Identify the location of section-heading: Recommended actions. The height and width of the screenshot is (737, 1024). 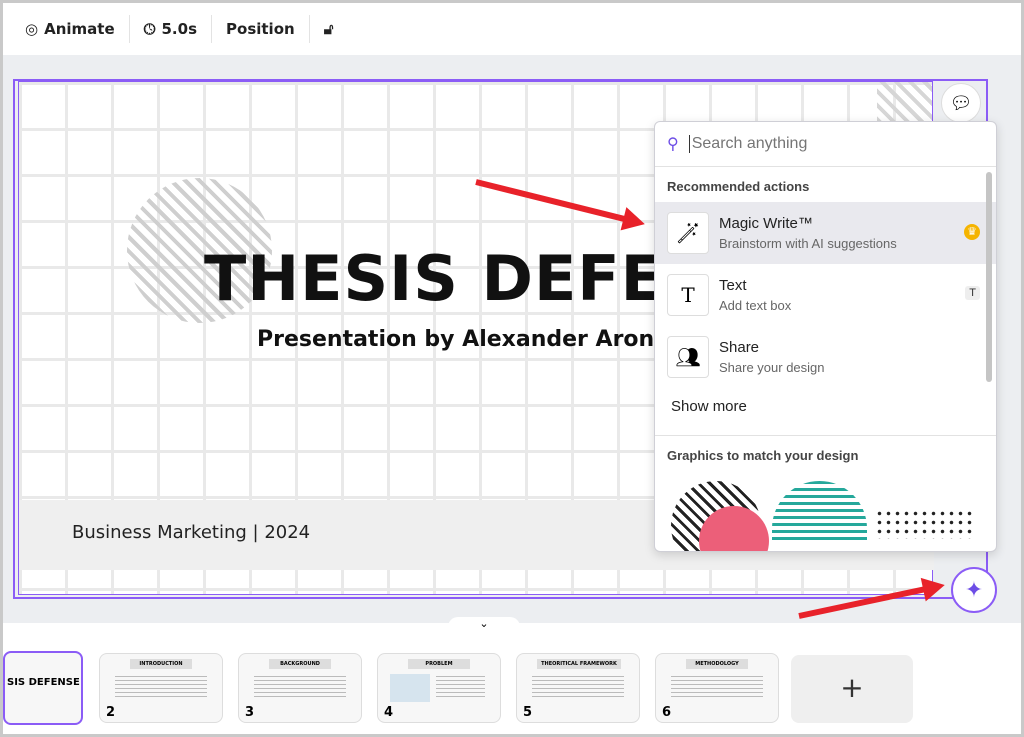
(738, 186).